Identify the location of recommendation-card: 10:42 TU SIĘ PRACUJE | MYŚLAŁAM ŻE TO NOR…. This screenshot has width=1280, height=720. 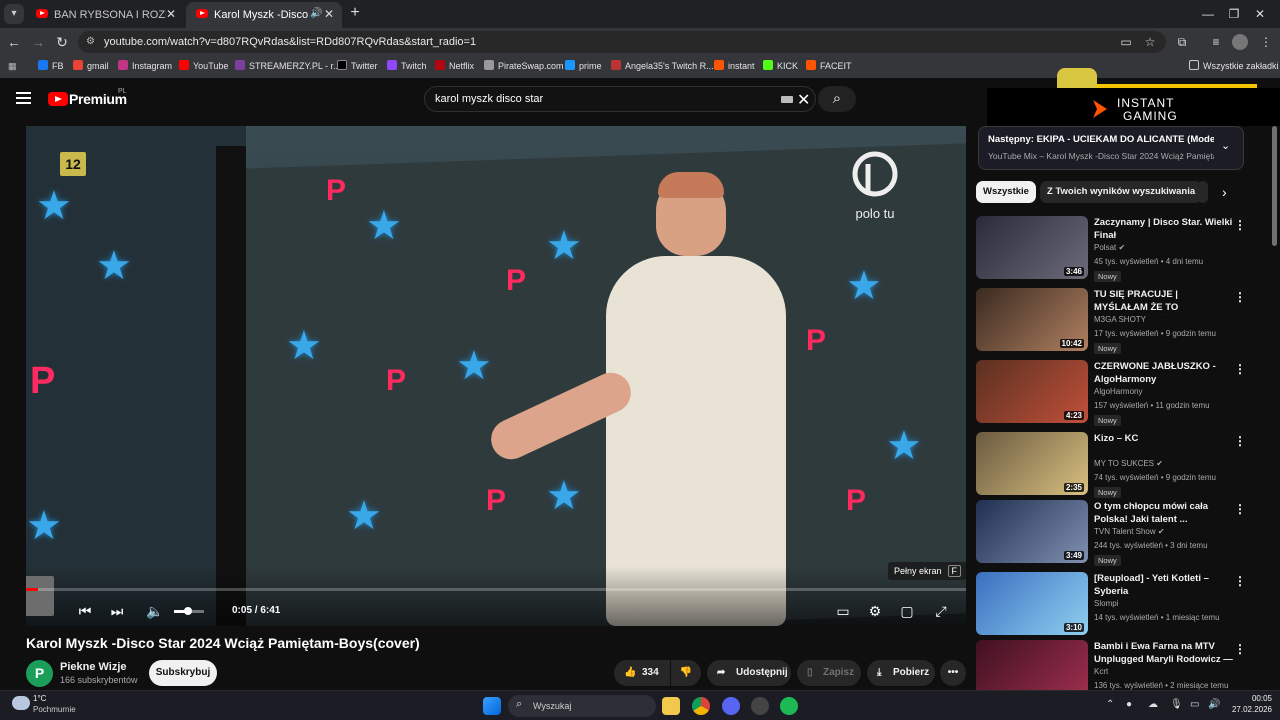
(1116, 321).